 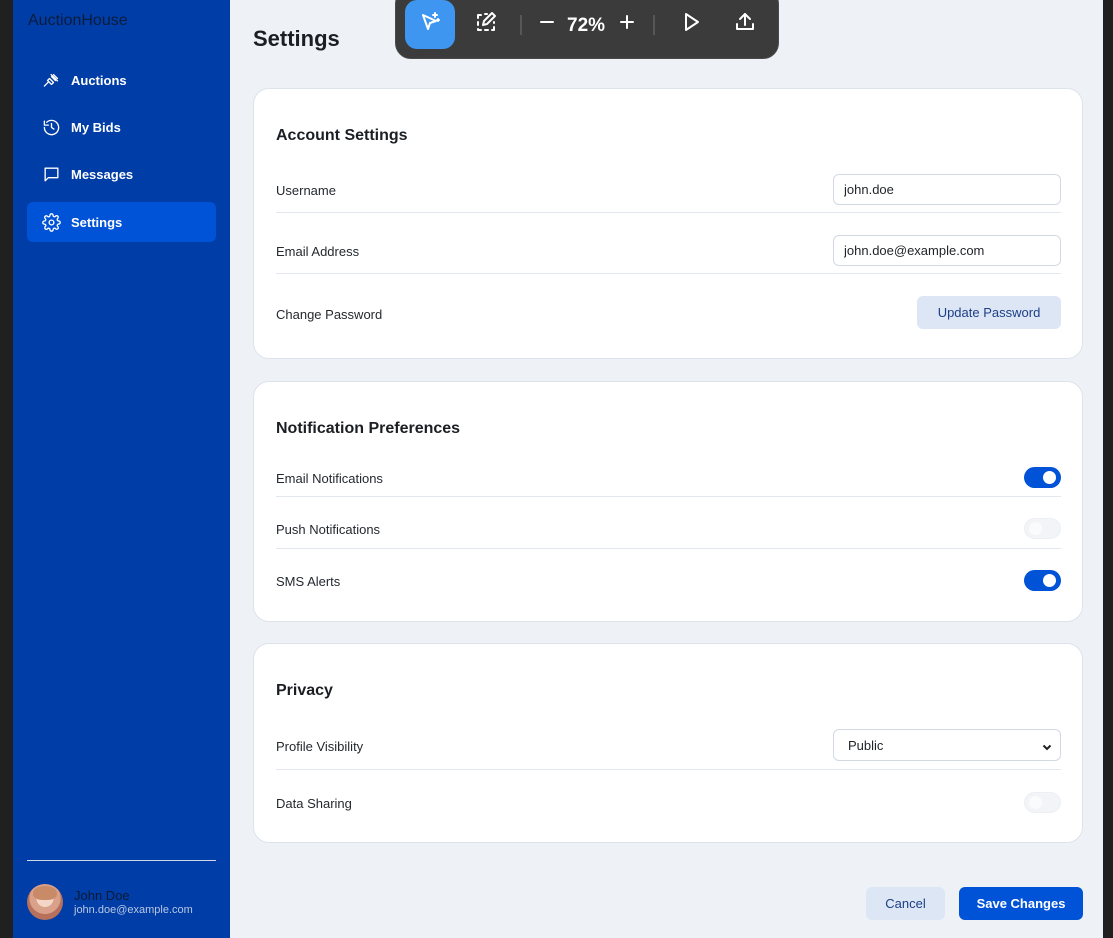 I want to click on upload-icon, so click(x=745, y=24).